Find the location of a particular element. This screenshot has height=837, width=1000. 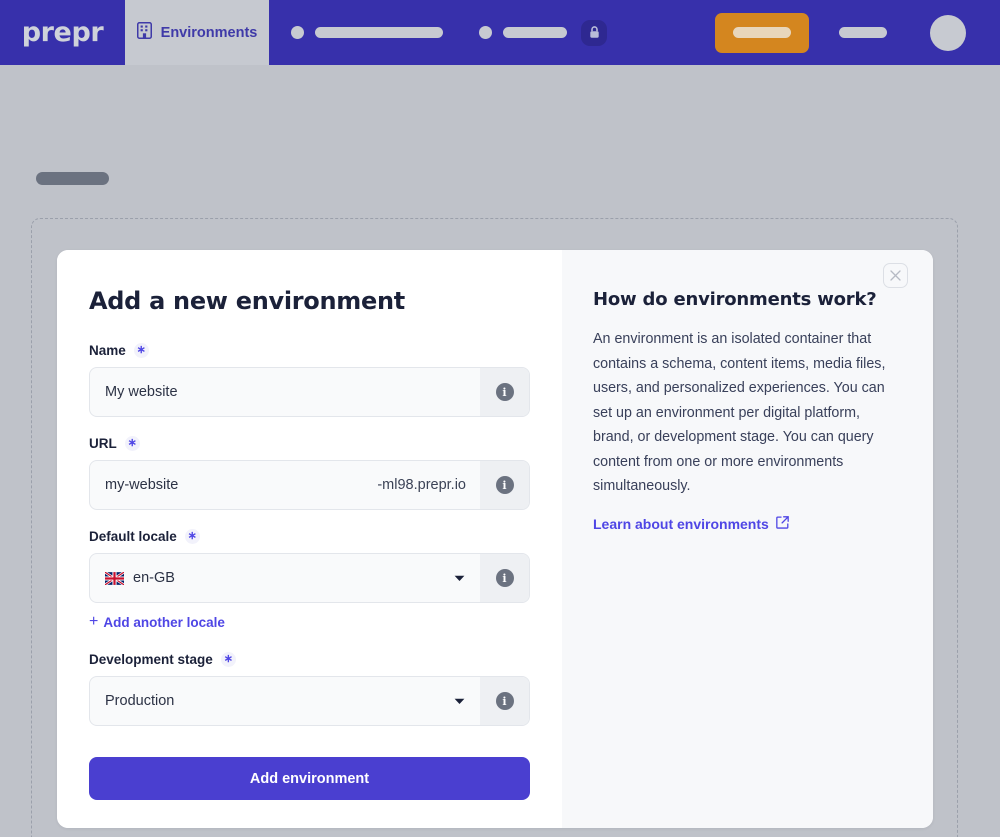

name-input: My website is located at coordinates (285, 392).